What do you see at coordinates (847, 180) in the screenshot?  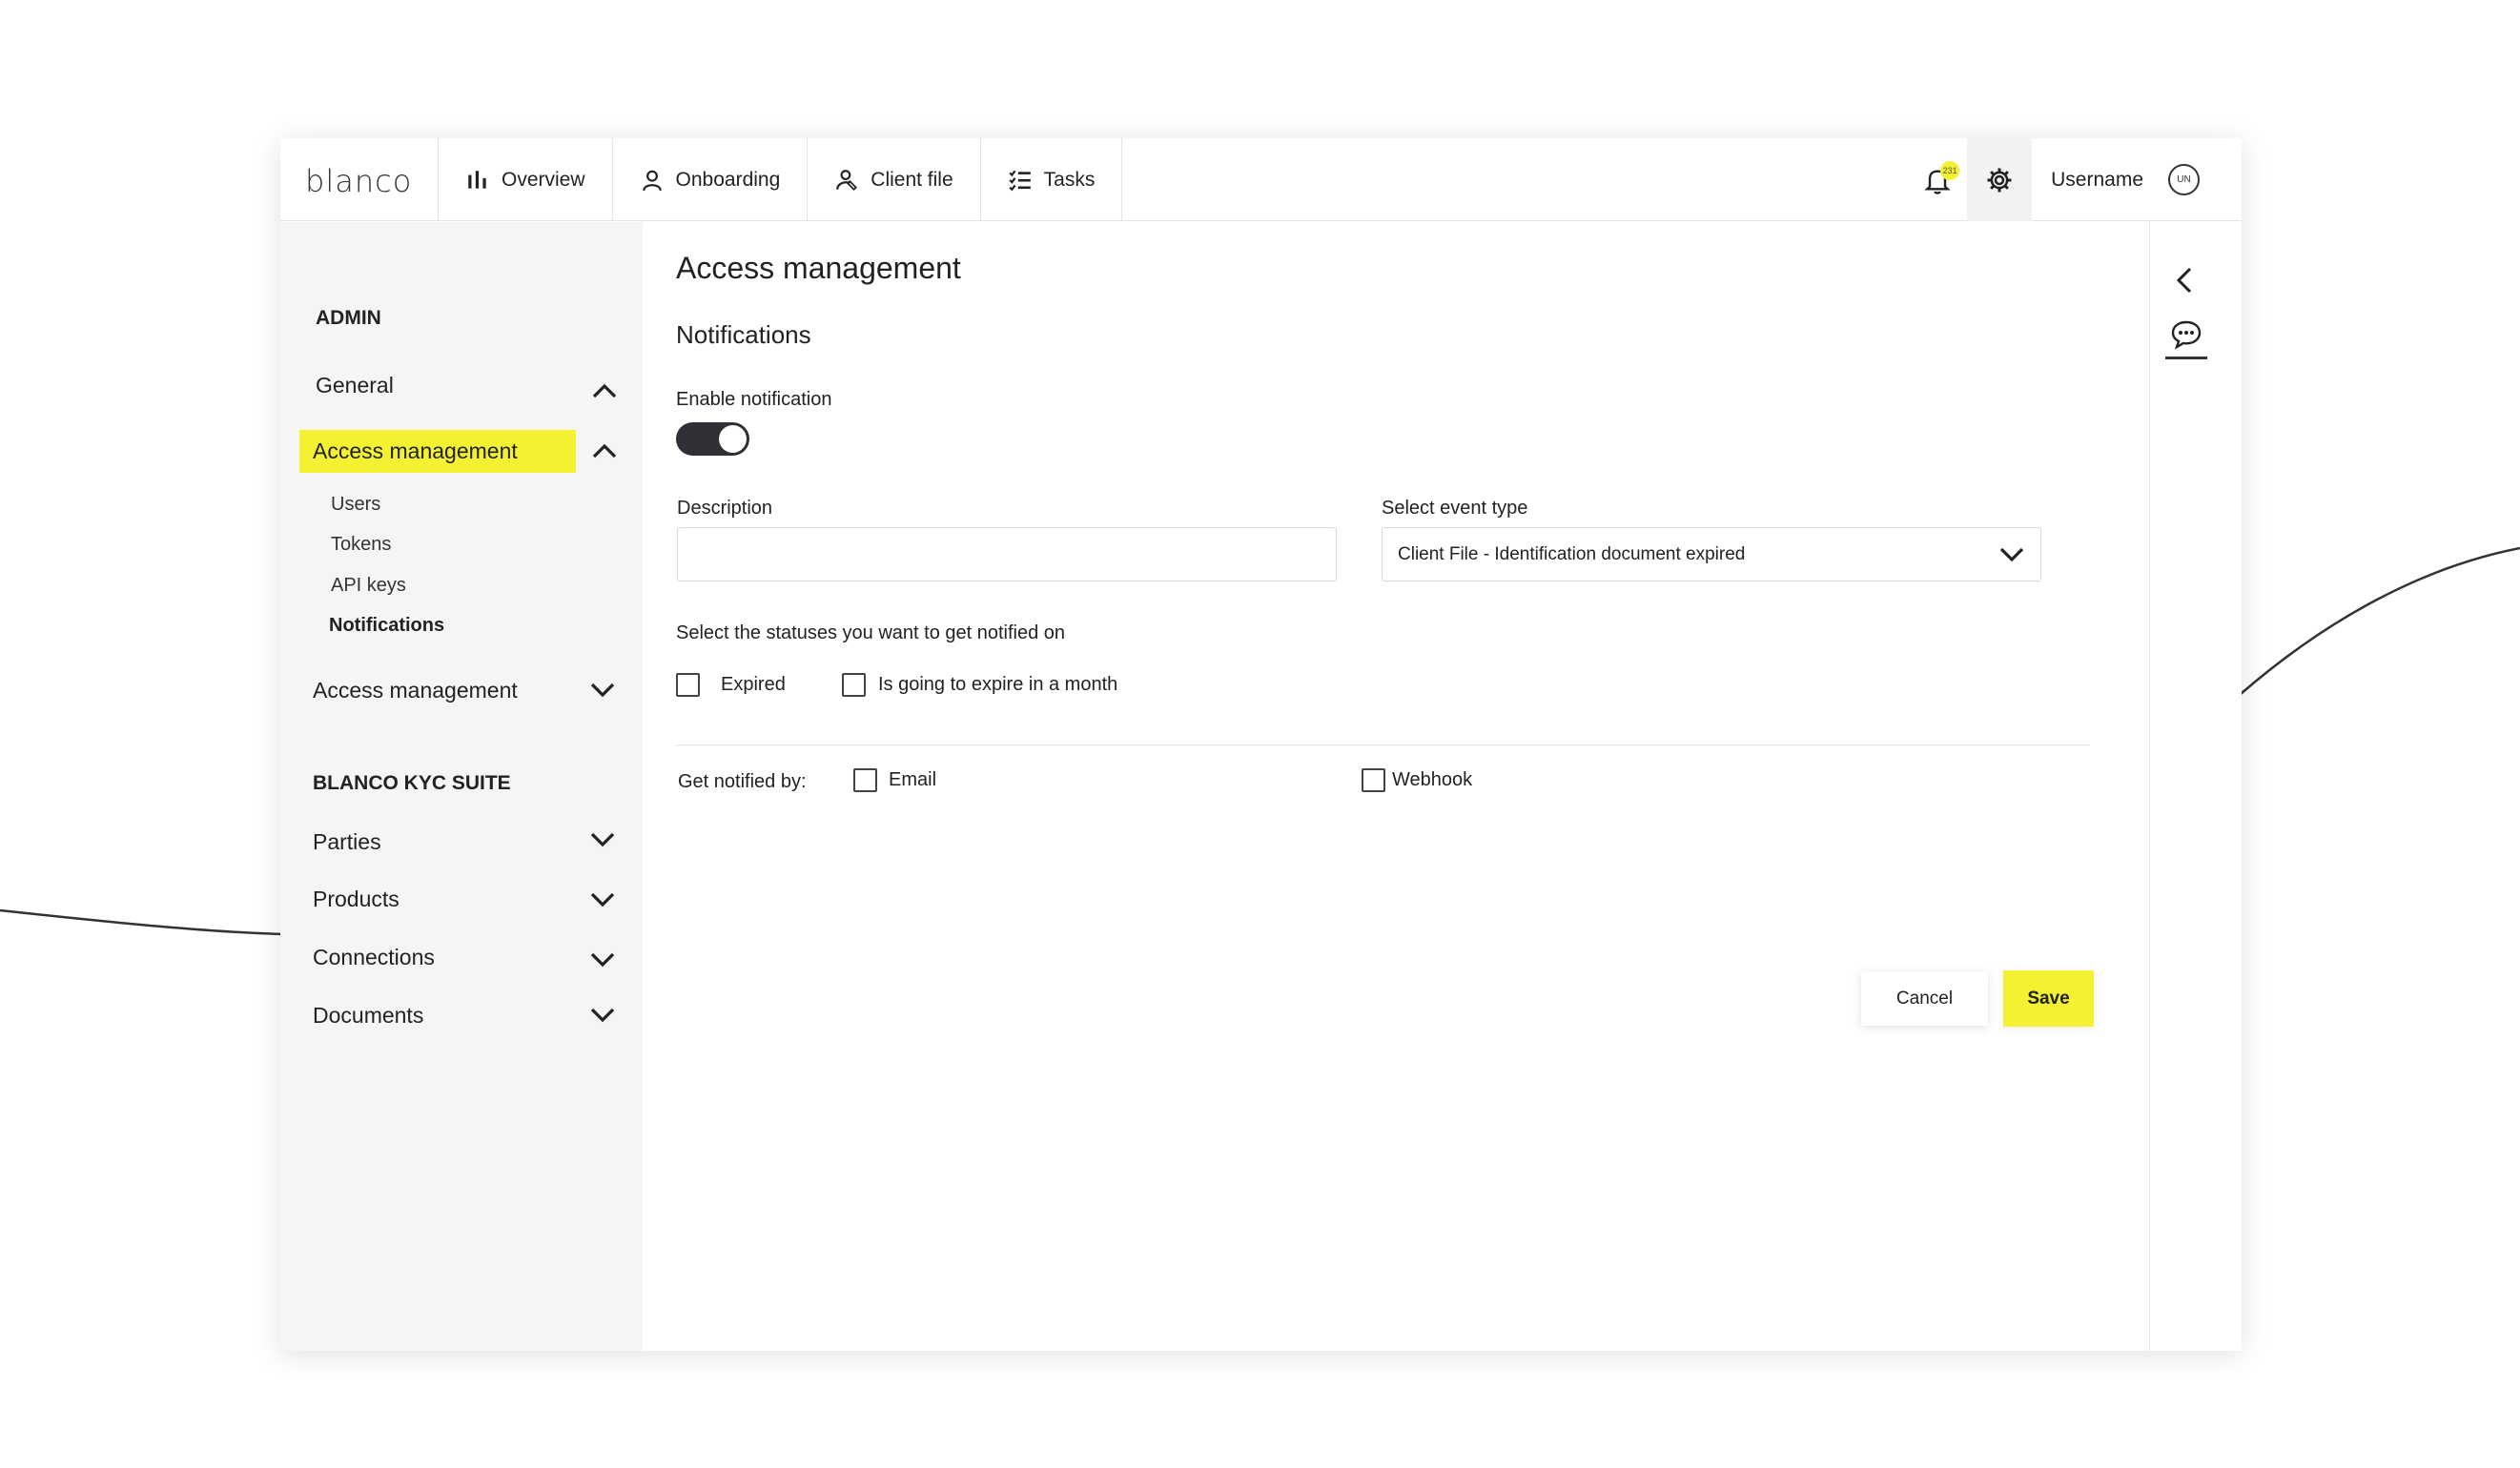 I see `client-file-icon` at bounding box center [847, 180].